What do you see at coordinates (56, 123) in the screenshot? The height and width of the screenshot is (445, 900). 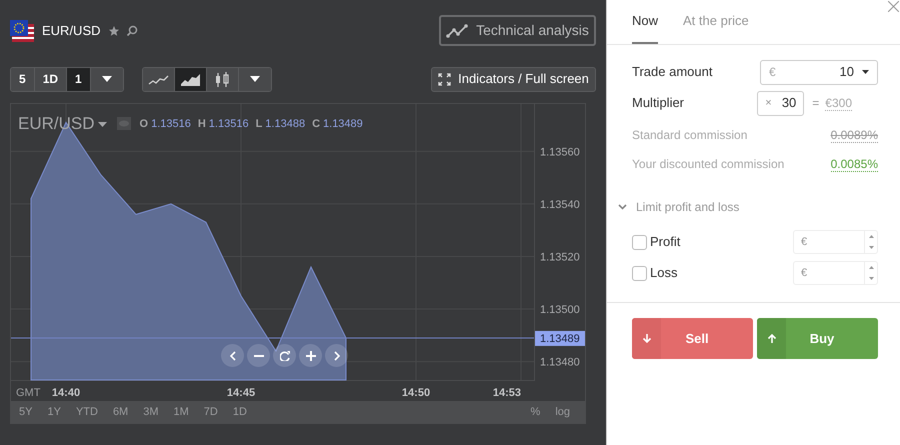 I see `chart-symbol: EUR/USD` at bounding box center [56, 123].